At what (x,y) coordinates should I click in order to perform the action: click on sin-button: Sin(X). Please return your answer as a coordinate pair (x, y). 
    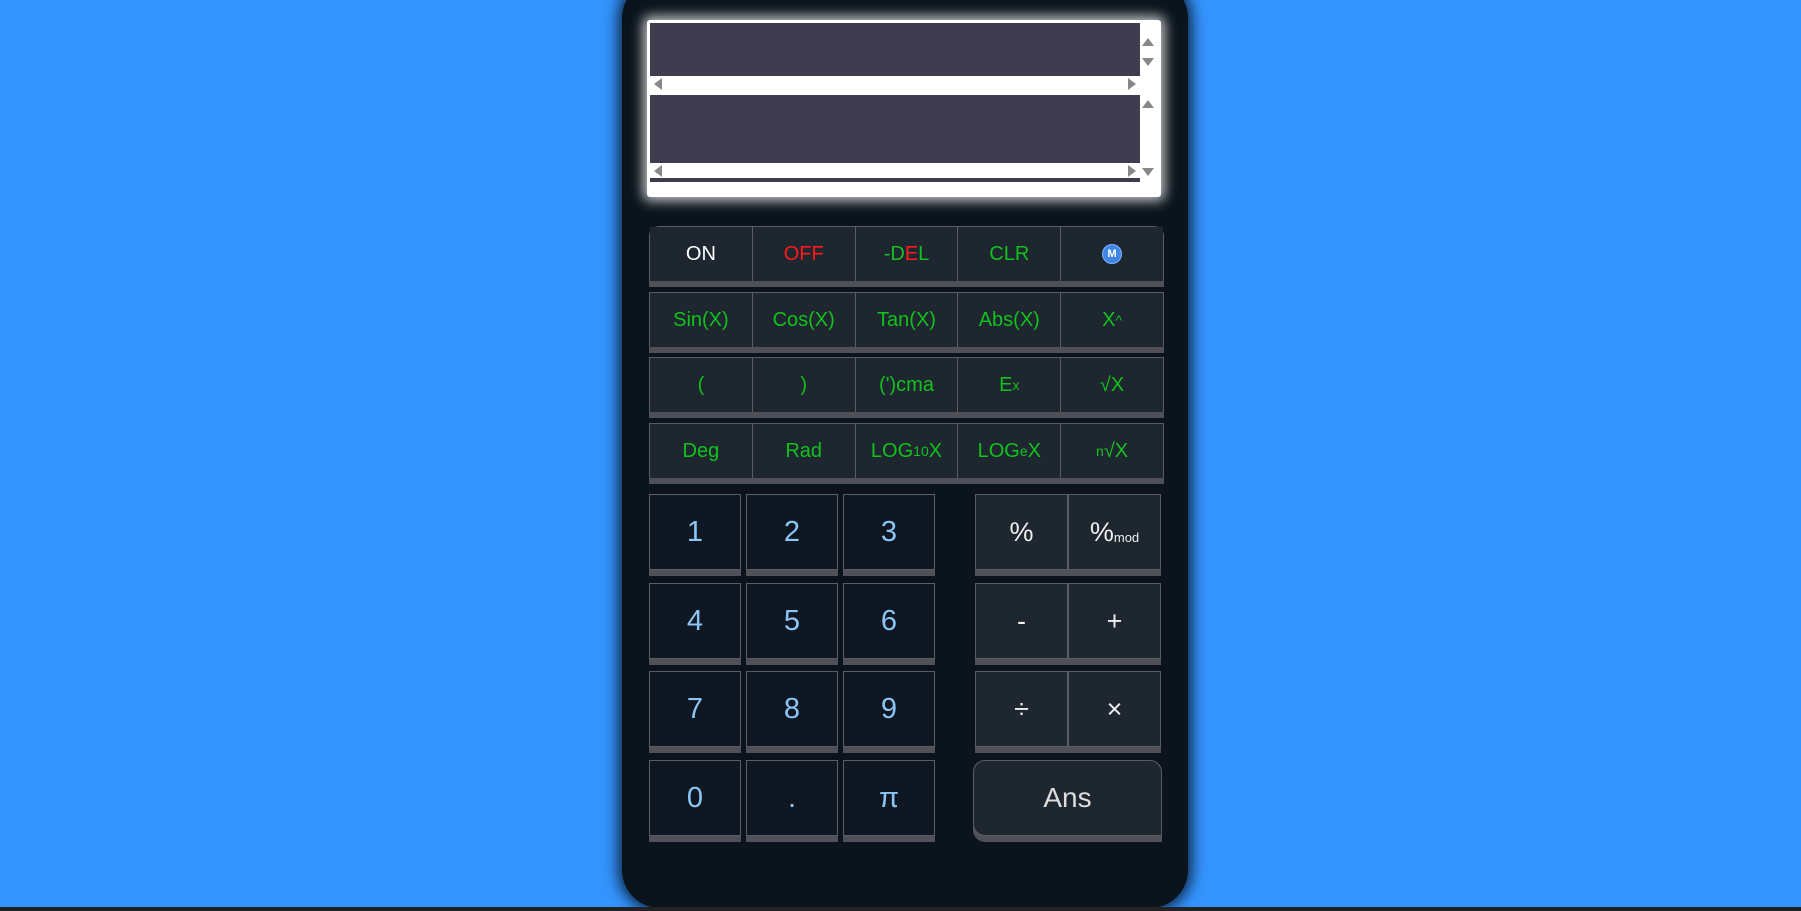
    Looking at the image, I should click on (701, 320).